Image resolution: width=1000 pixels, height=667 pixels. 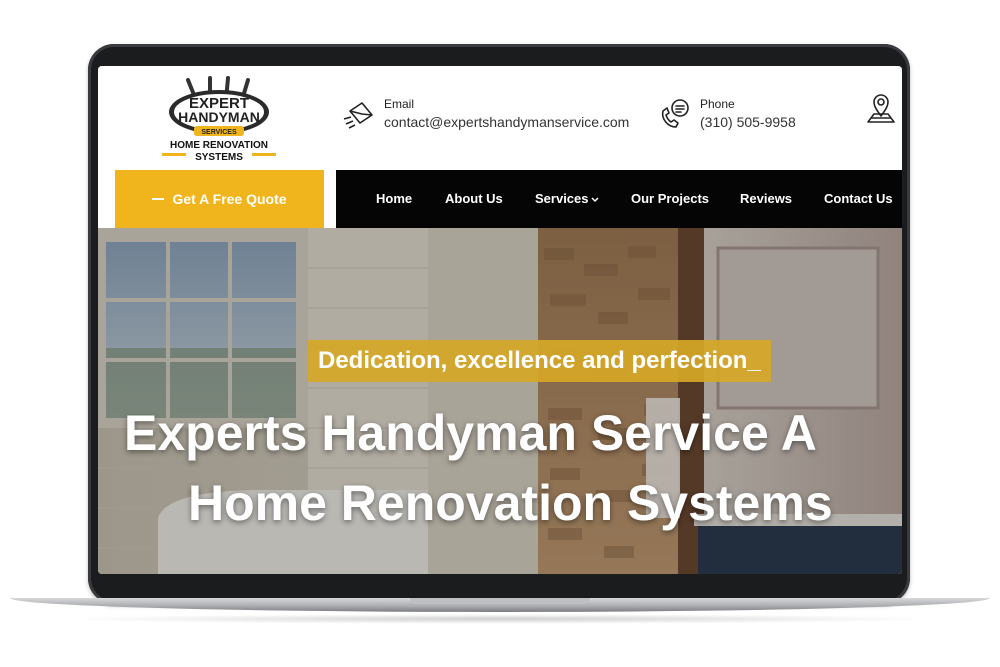 What do you see at coordinates (539, 361) in the screenshot?
I see `hero-tagline: Dedication, excellence and perfection_` at bounding box center [539, 361].